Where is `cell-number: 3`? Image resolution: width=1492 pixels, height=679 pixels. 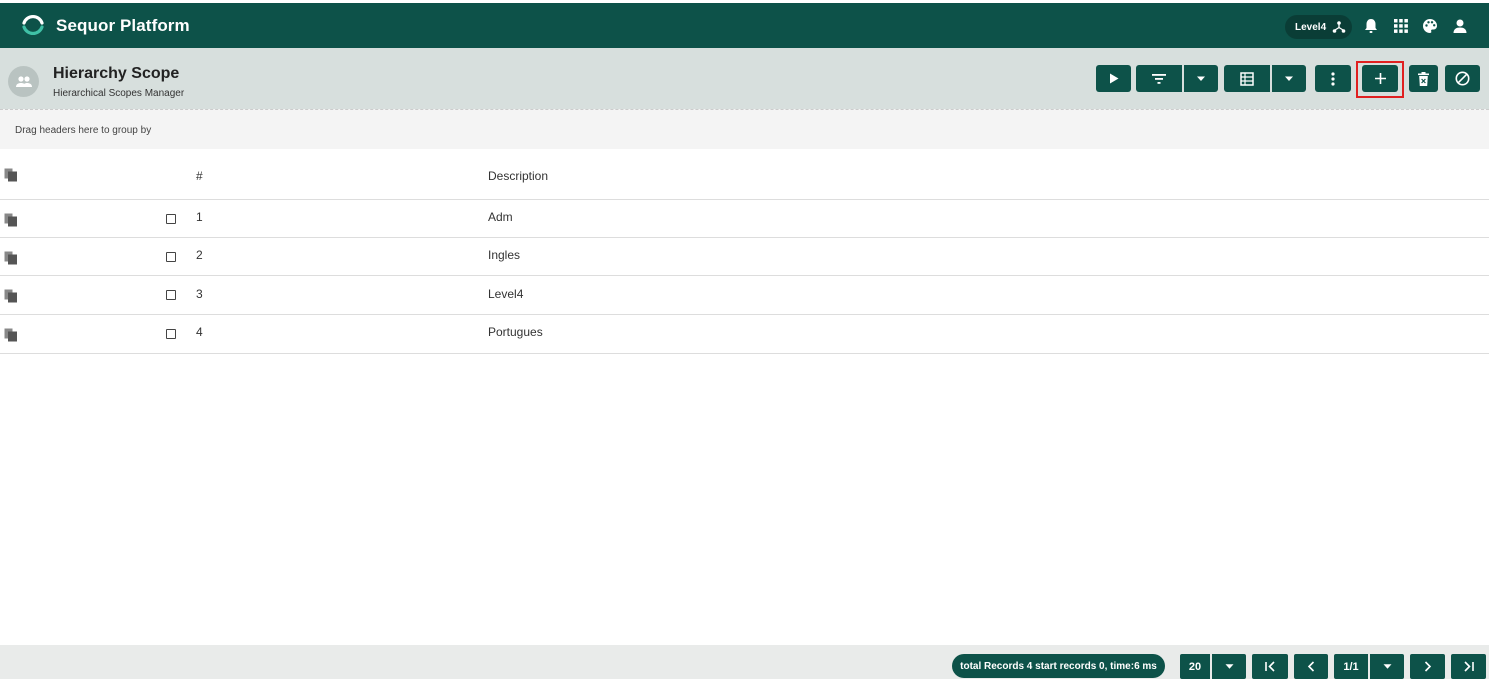 cell-number: 3 is located at coordinates (199, 294).